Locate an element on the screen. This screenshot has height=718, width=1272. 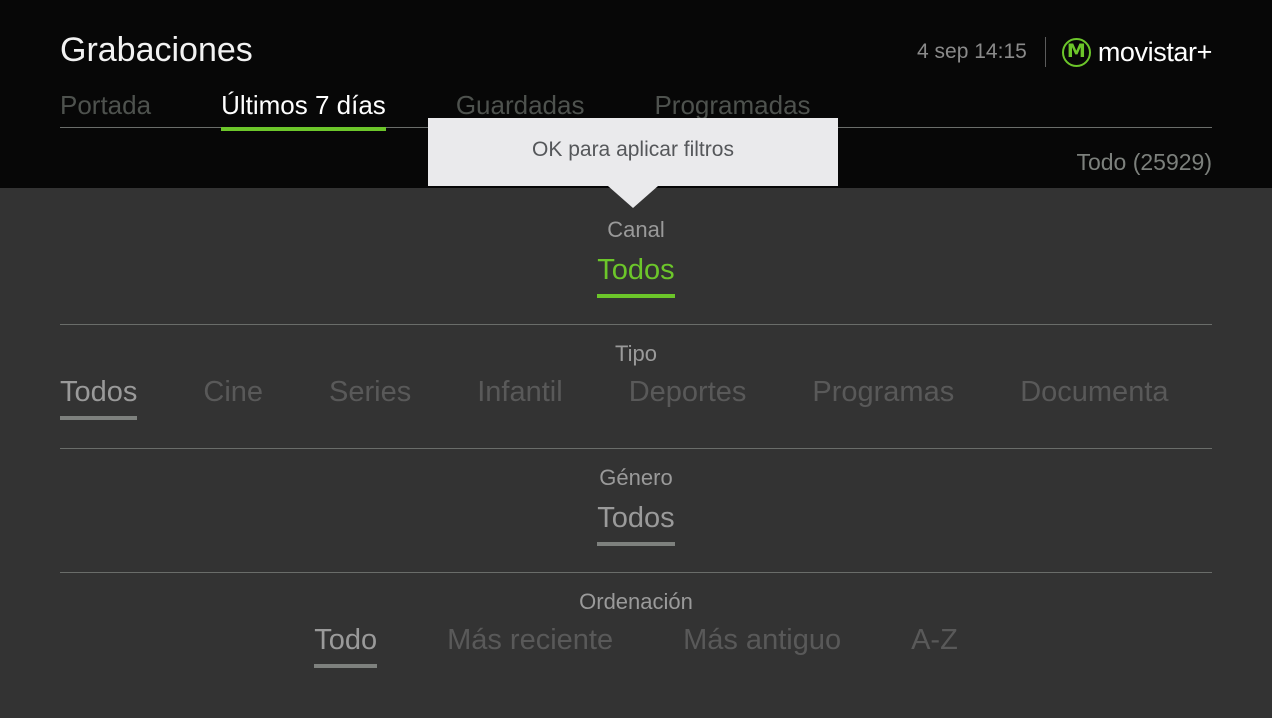
filter-option-label: Todo is located at coordinates (346, 640).